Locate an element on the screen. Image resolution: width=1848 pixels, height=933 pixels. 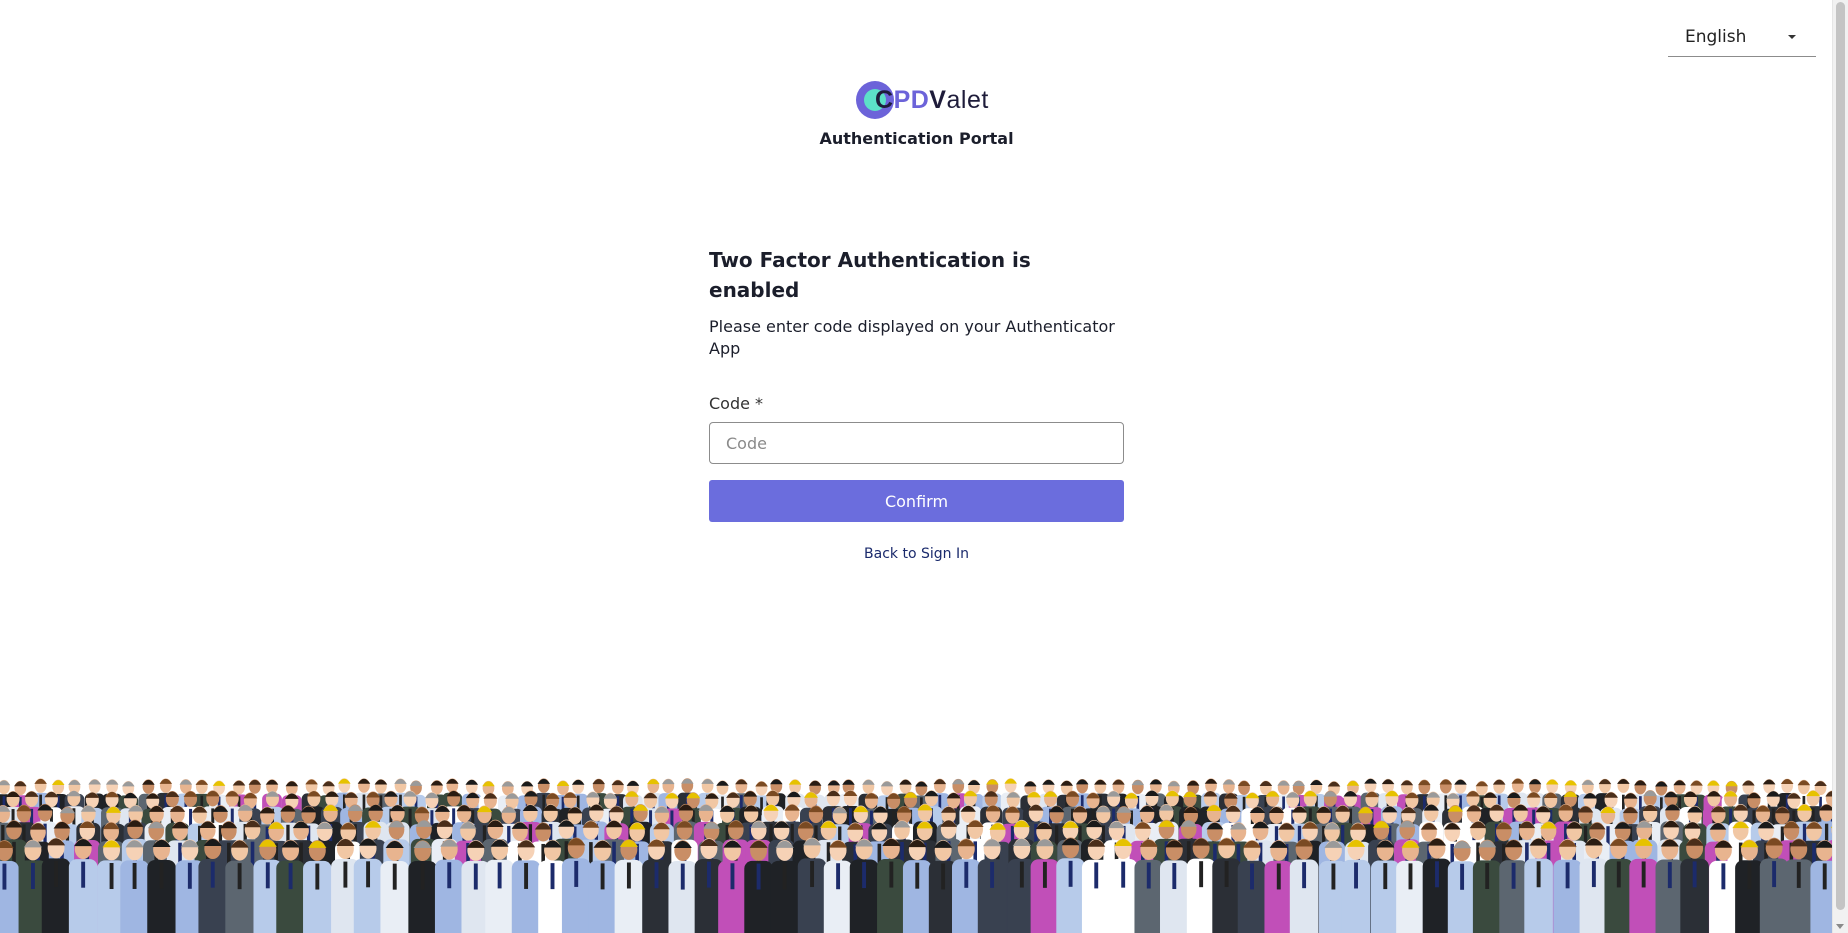
language-select: English is located at coordinates (1742, 37).